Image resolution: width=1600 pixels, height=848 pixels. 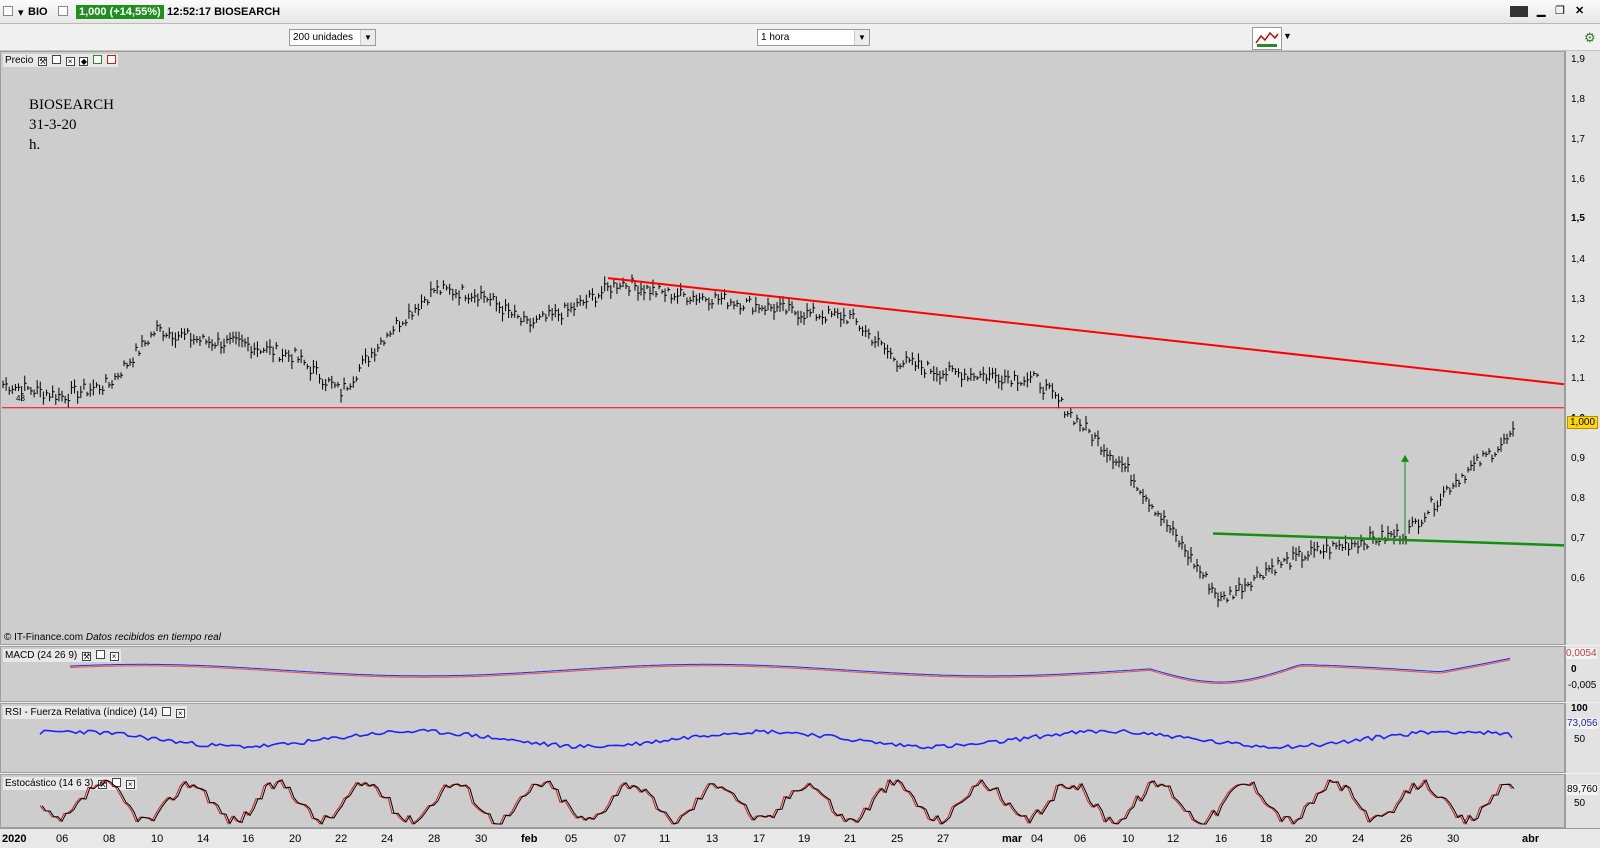 I want to click on macd-tick: 0, so click(x=1574, y=669).